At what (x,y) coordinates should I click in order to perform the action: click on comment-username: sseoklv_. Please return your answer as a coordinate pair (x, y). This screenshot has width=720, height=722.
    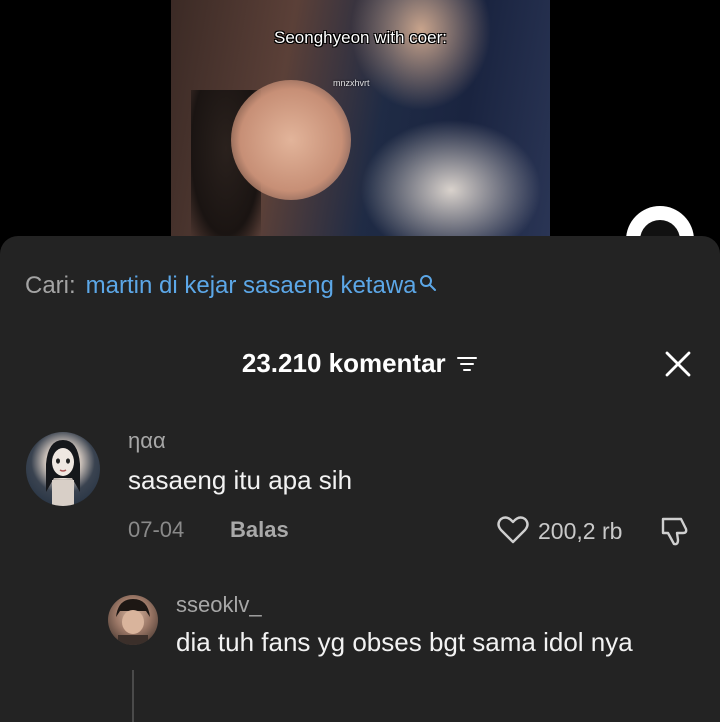
    Looking at the image, I should click on (219, 605).